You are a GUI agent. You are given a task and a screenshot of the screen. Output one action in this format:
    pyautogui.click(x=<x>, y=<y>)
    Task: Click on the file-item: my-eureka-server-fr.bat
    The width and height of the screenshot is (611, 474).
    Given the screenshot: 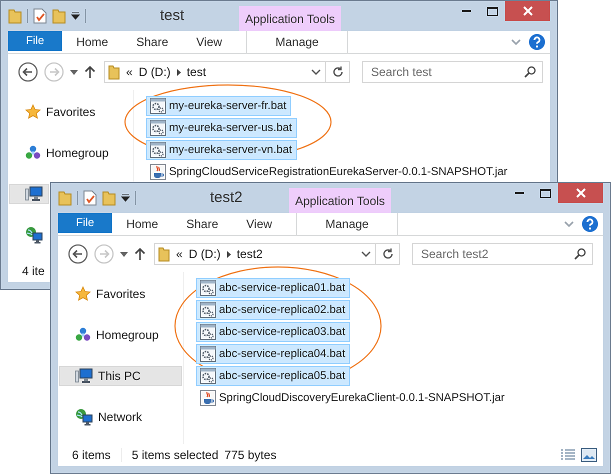 What is the action you would take?
    pyautogui.click(x=219, y=106)
    